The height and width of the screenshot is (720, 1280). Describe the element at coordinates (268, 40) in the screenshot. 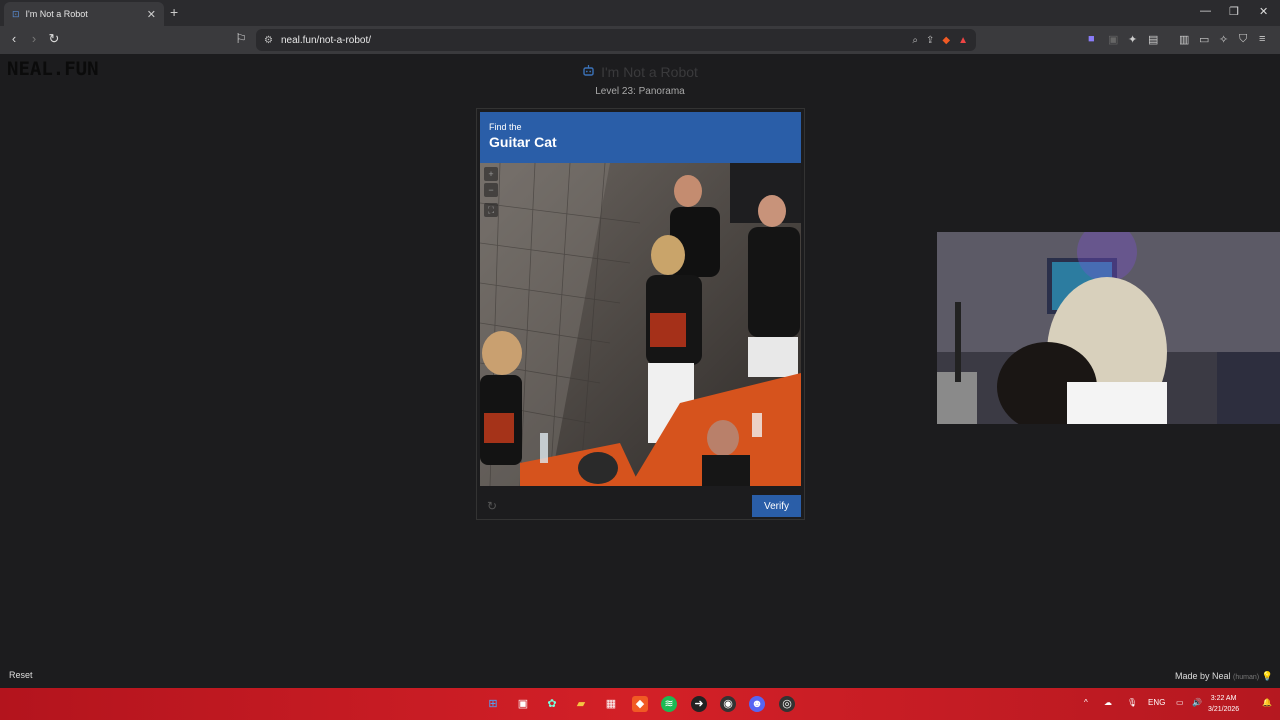

I see `site-settings-icon: ⚙` at that location.